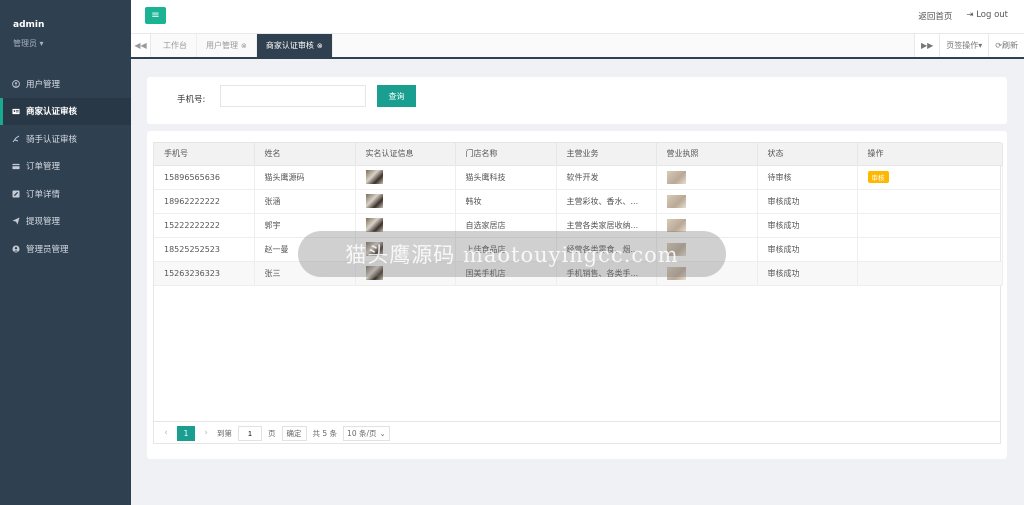 This screenshot has width=1024, height=505. I want to click on phone-cell: 15263236323, so click(204, 273).